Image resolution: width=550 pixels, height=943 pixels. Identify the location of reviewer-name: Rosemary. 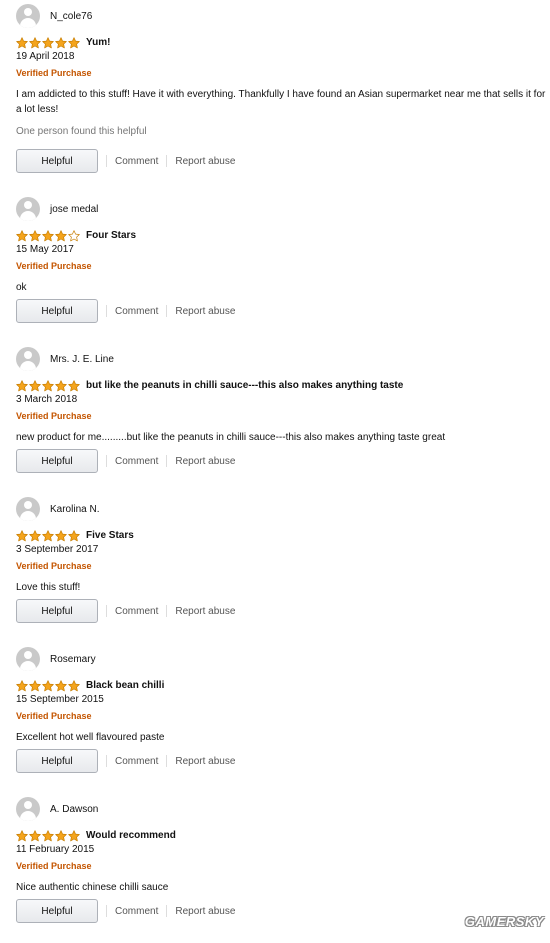
(73, 659).